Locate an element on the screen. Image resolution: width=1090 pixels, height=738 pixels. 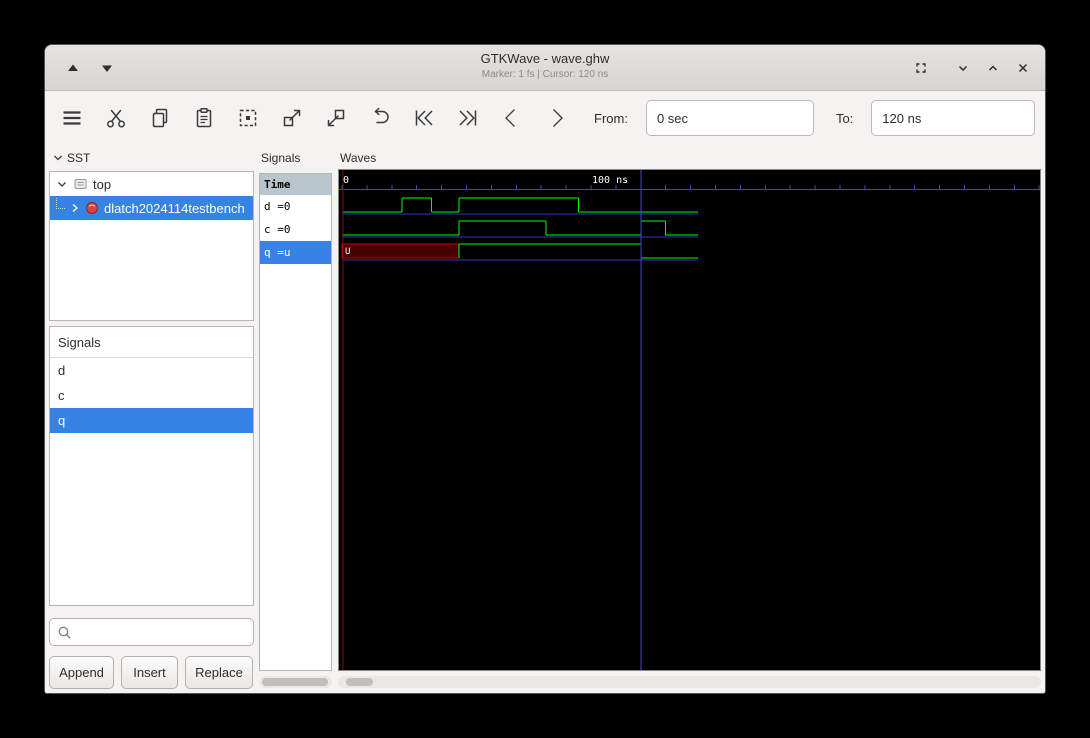
sst-header: SST is located at coordinates (71, 158).